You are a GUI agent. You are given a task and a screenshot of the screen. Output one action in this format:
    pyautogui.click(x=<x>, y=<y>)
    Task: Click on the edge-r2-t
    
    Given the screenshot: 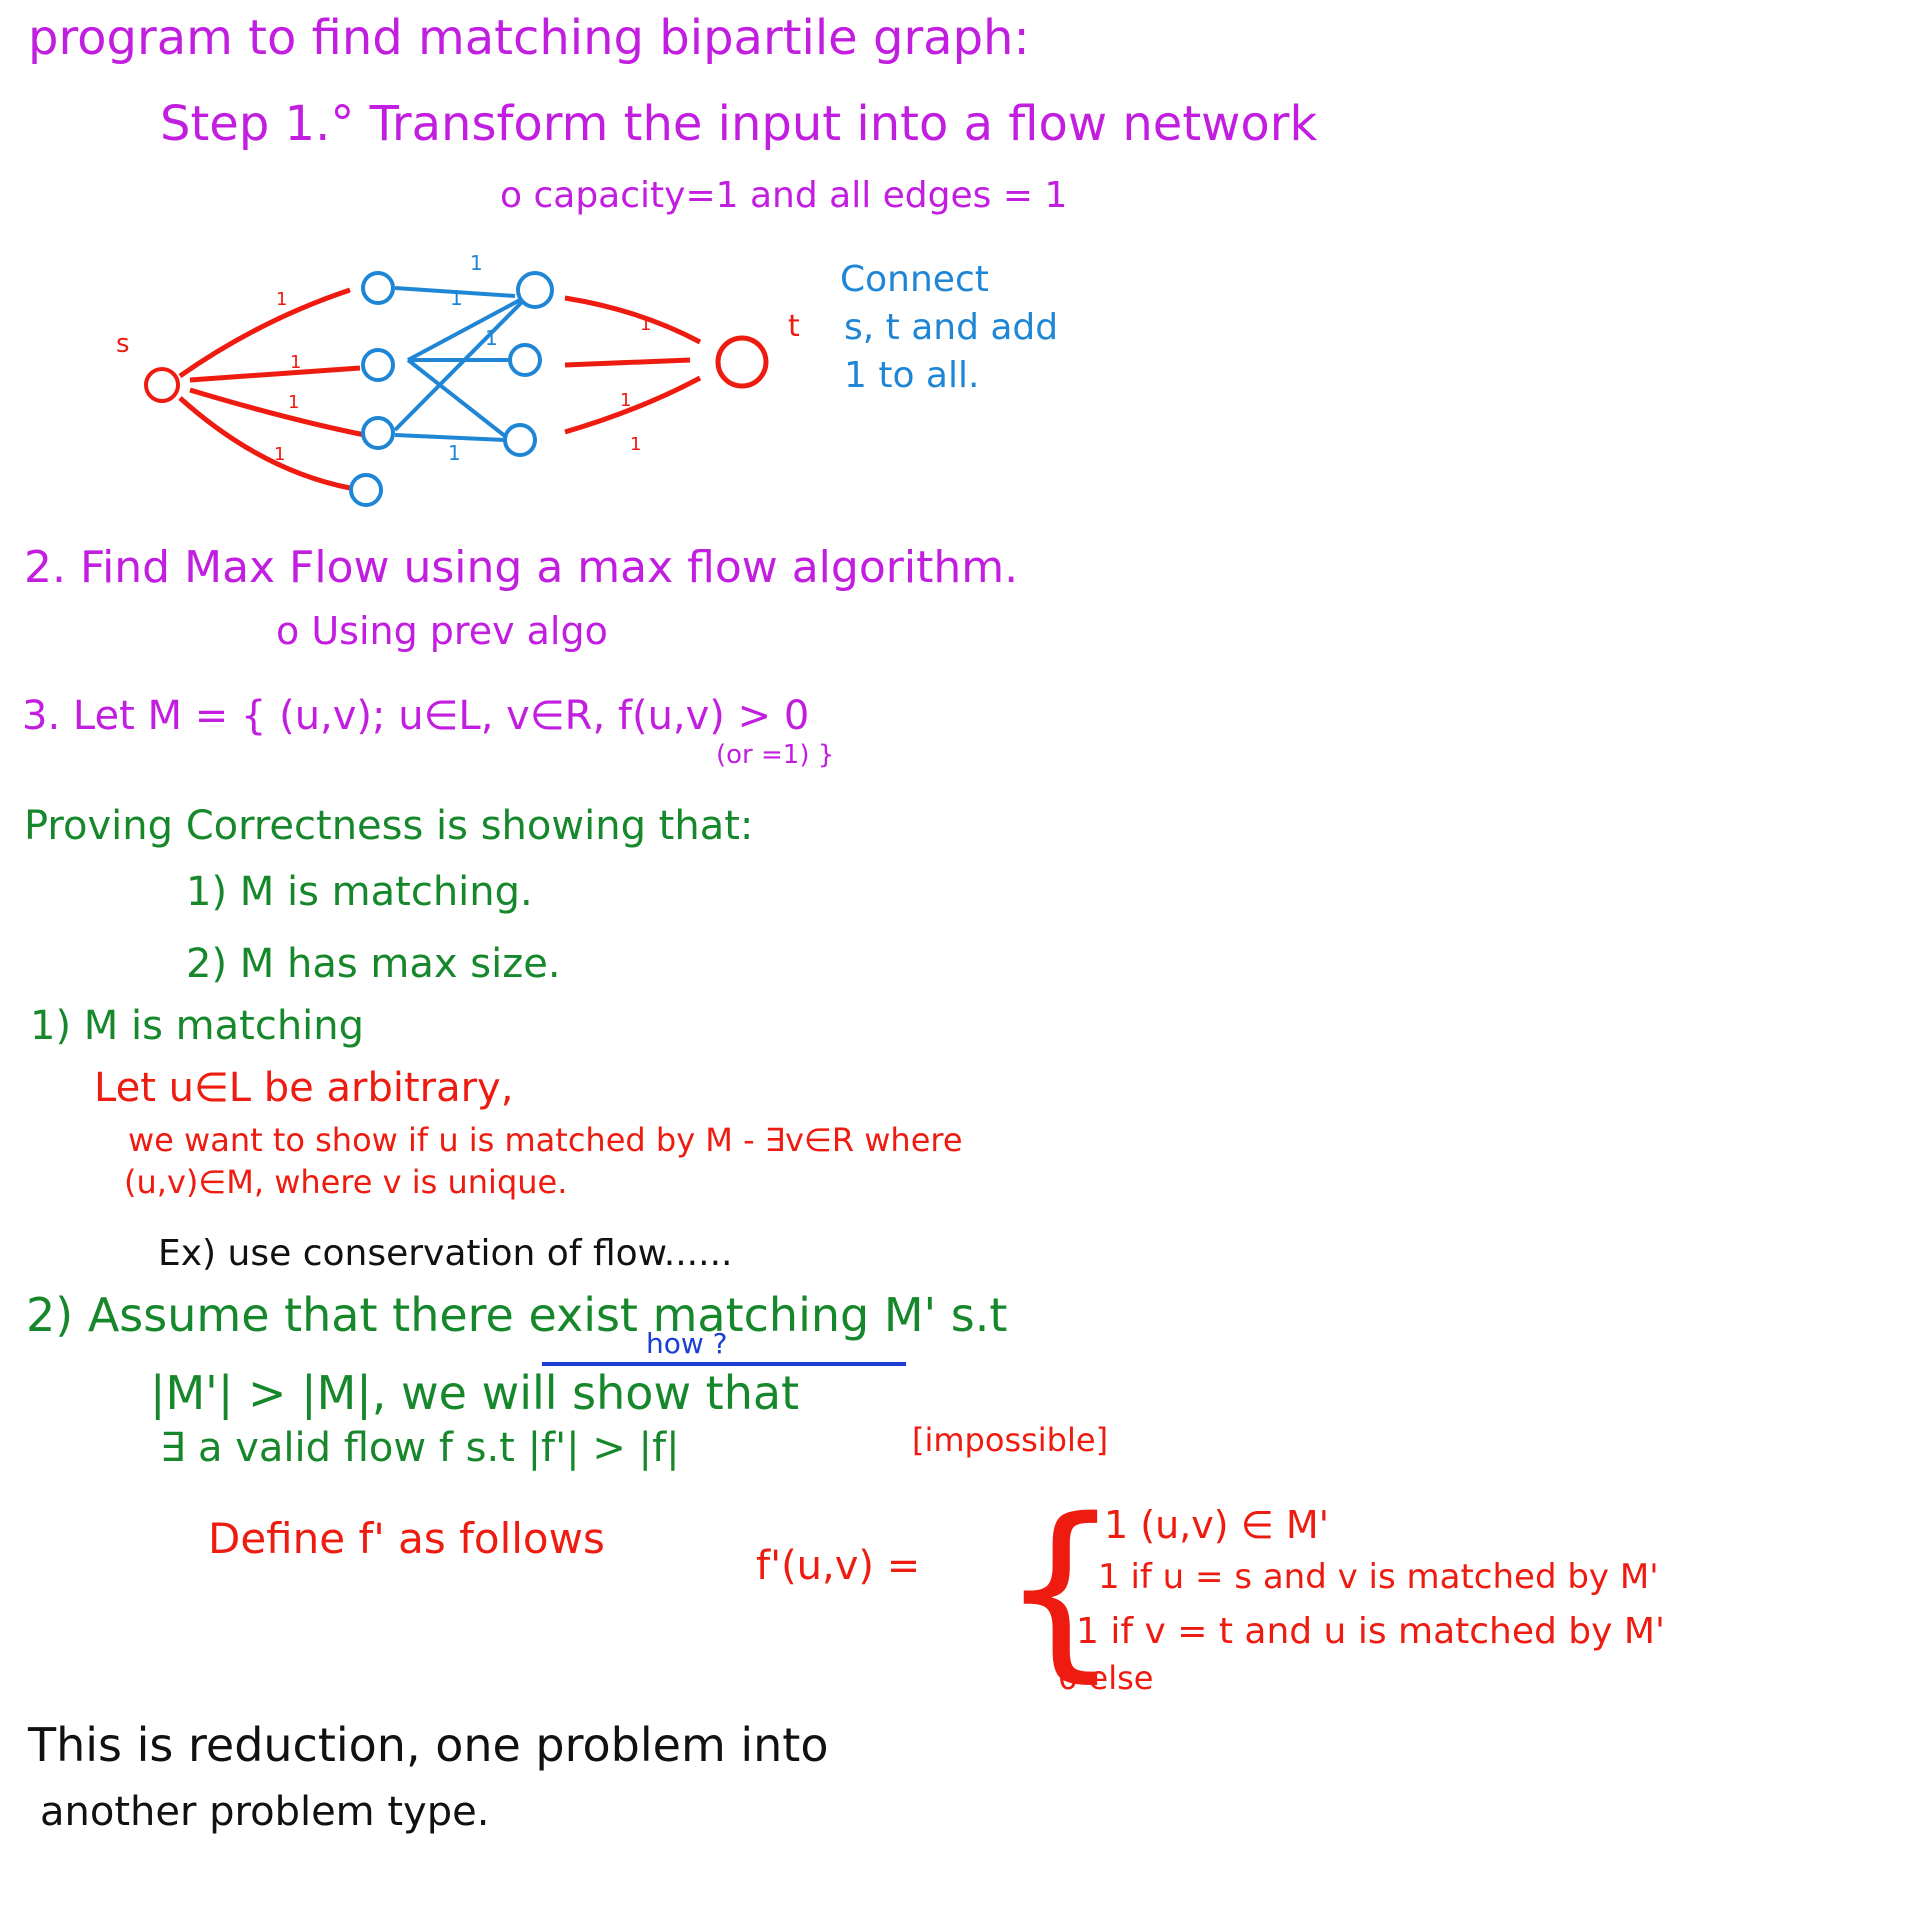 What is the action you would take?
    pyautogui.click(x=627, y=362)
    